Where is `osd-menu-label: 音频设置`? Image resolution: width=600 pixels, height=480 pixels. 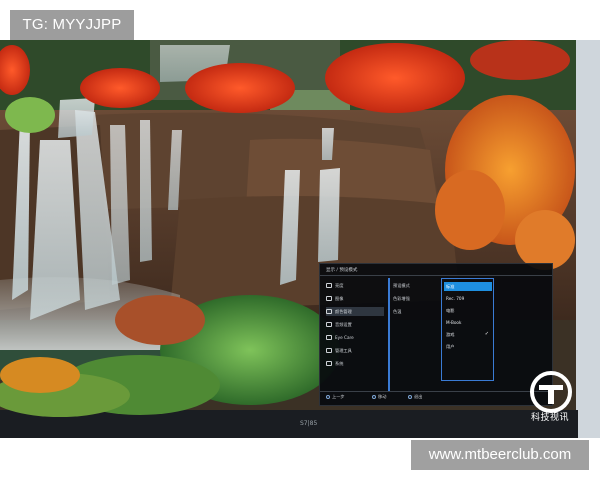 osd-menu-label: 音频设置 is located at coordinates (343, 324).